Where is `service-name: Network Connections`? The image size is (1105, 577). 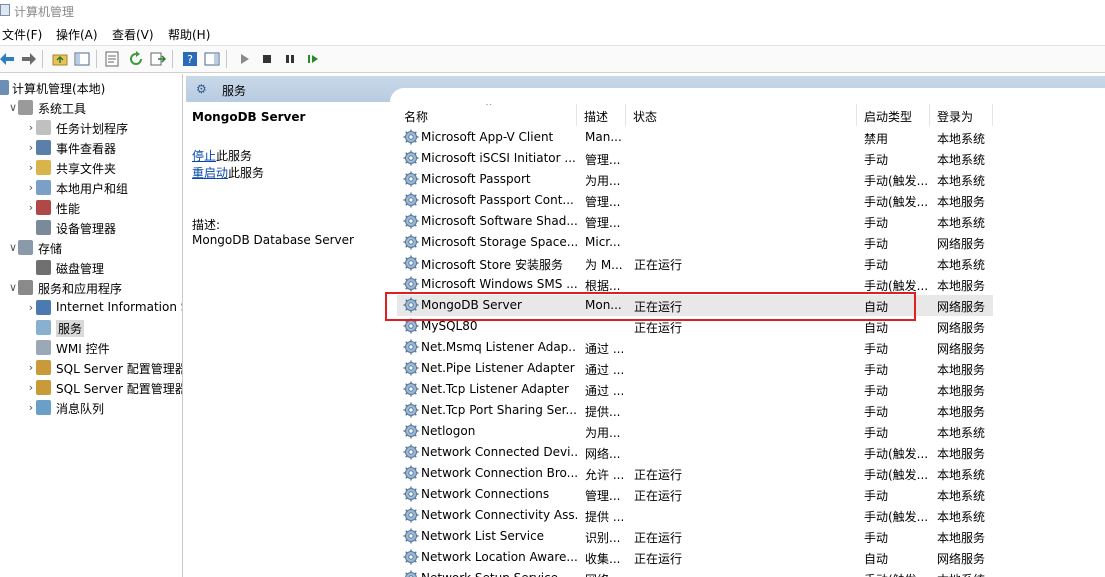 service-name: Network Connections is located at coordinates (485, 494).